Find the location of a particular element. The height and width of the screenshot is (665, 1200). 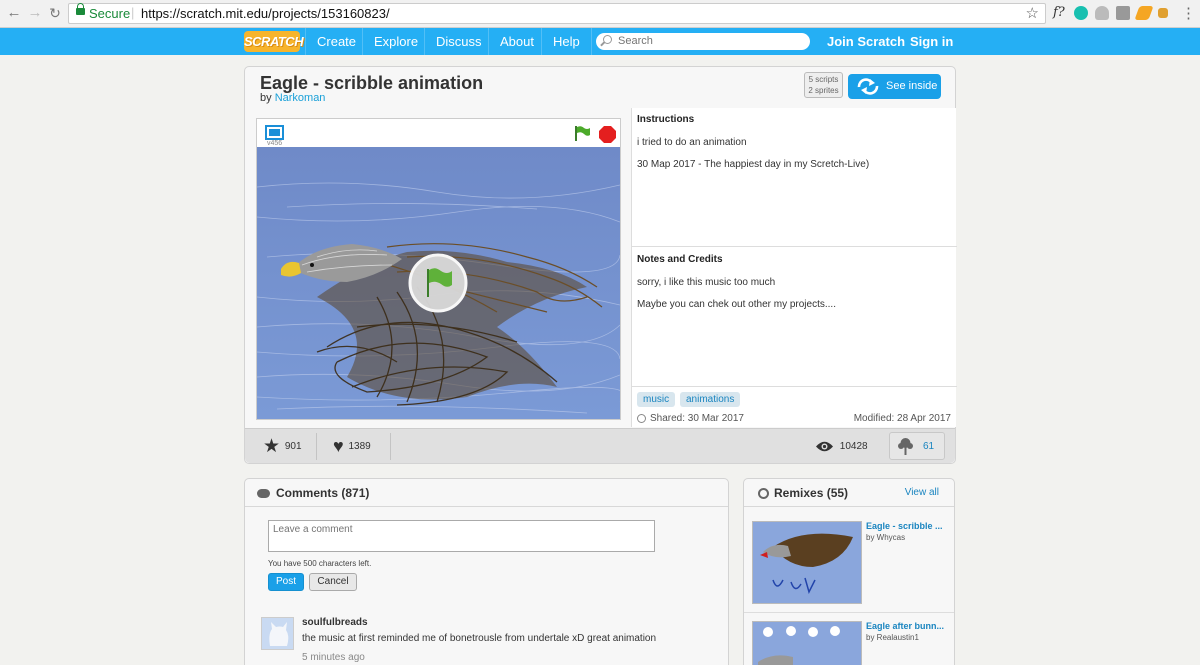

instructions-line-1: i tried to do an animation is located at coordinates (692, 142).